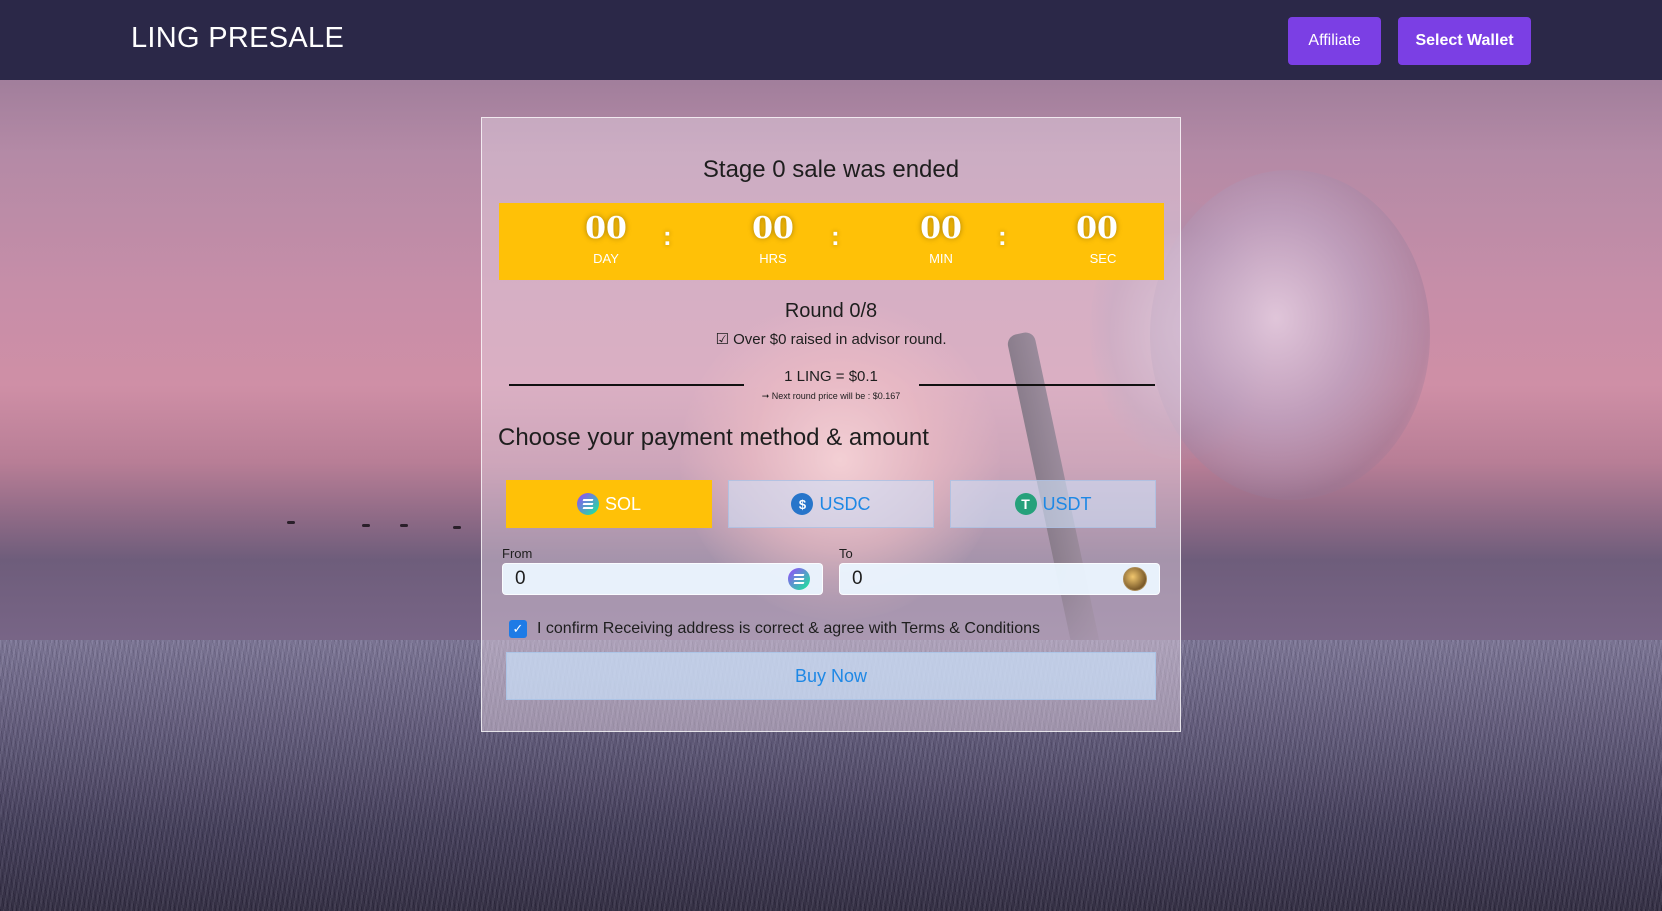 Image resolution: width=1662 pixels, height=911 pixels. I want to click on countdown-label: DAY, so click(606, 258).